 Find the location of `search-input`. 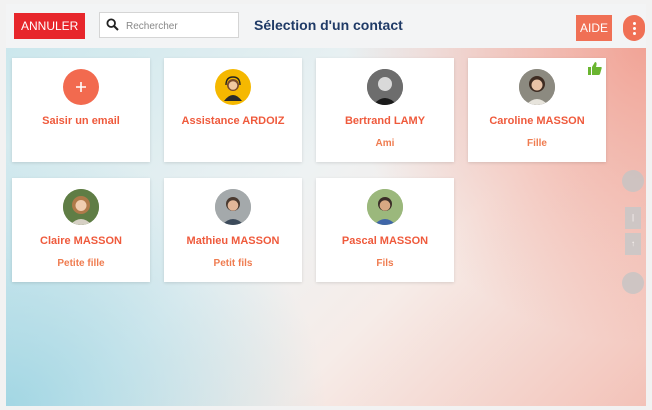

search-input is located at coordinates (181, 26).